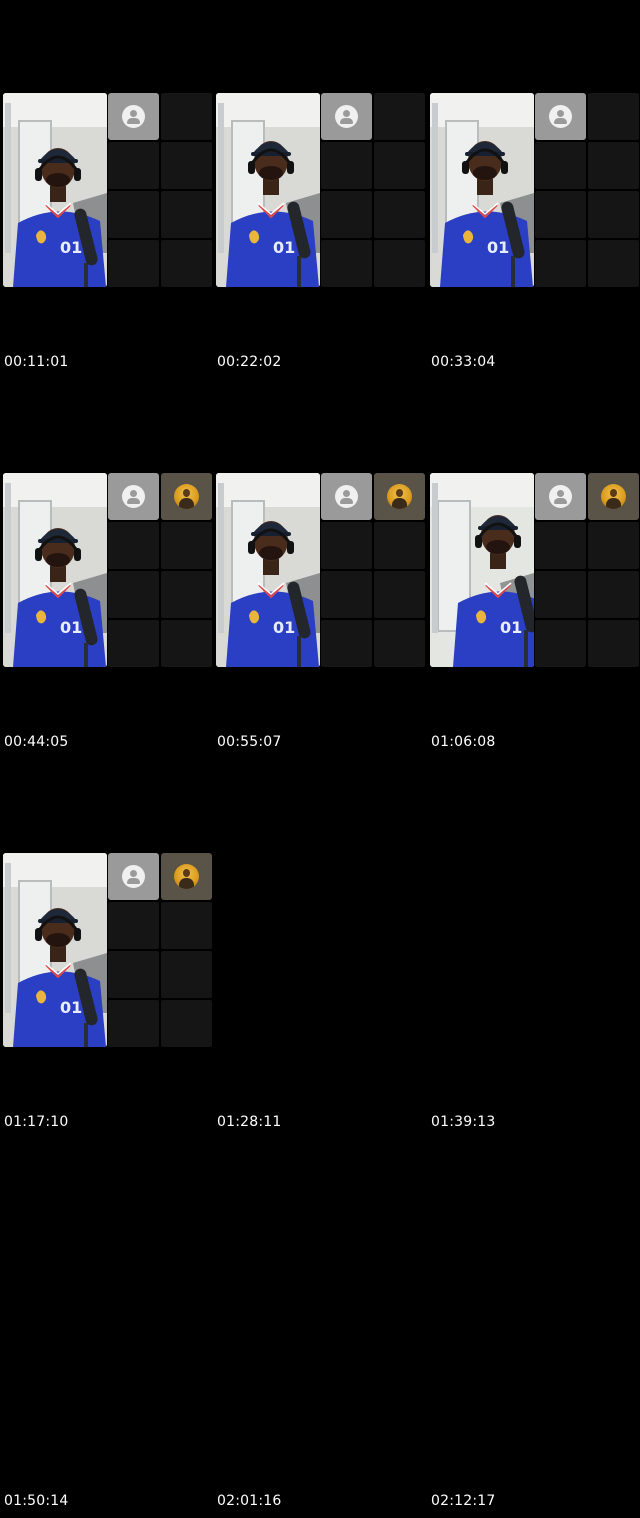 This screenshot has height=1518, width=640. What do you see at coordinates (463, 1122) in the screenshot?
I see `frame-timestamp: 01:39:13` at bounding box center [463, 1122].